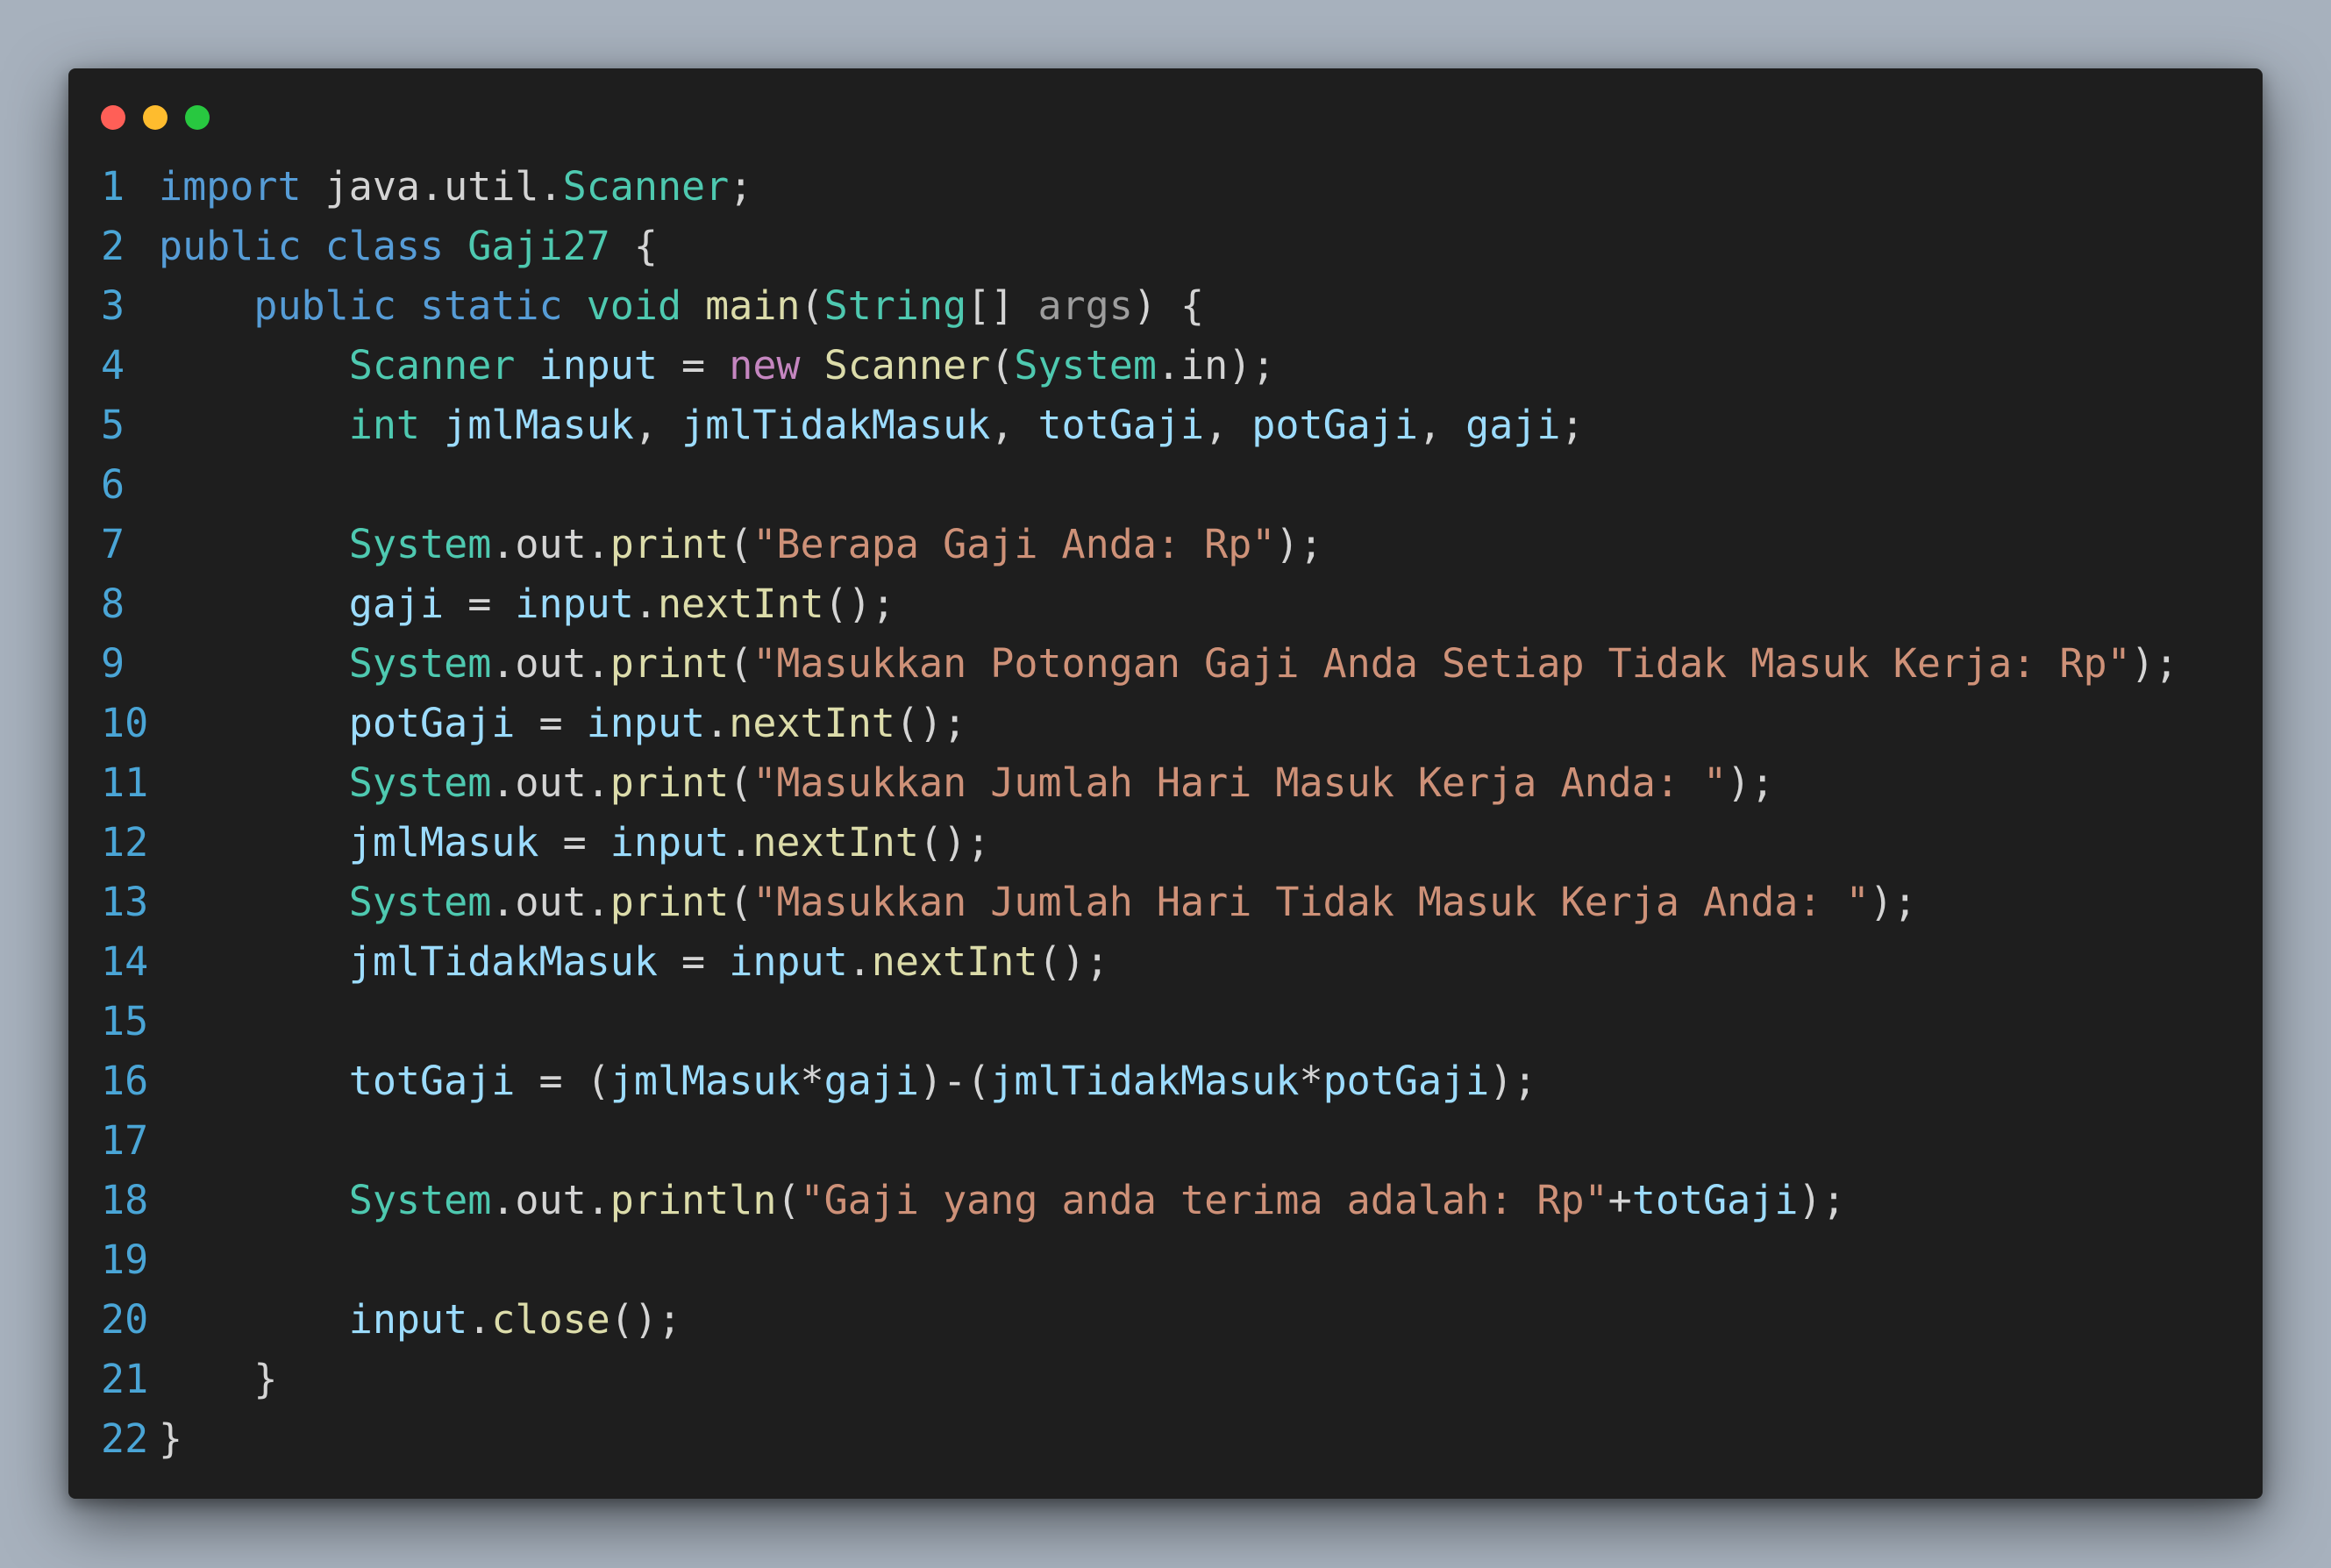 This screenshot has height=1568, width=2331. Describe the element at coordinates (1211, 1260) in the screenshot. I see `line-source` at that location.